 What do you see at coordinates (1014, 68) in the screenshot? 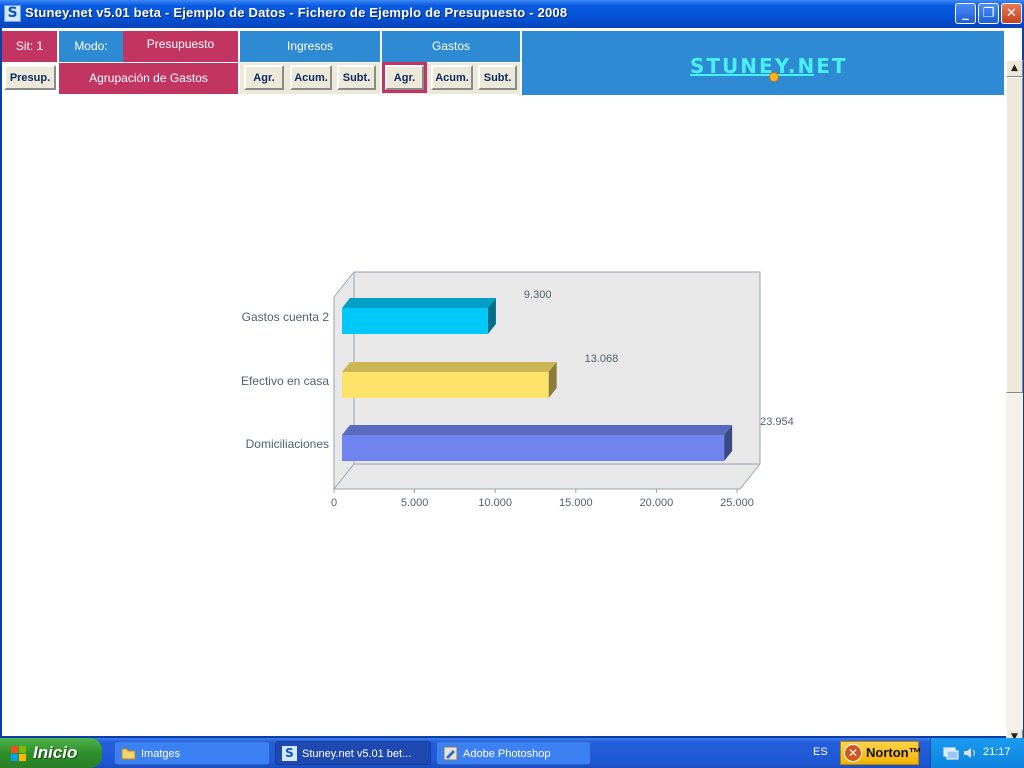
I see `scroll-up-button: ▲` at bounding box center [1014, 68].